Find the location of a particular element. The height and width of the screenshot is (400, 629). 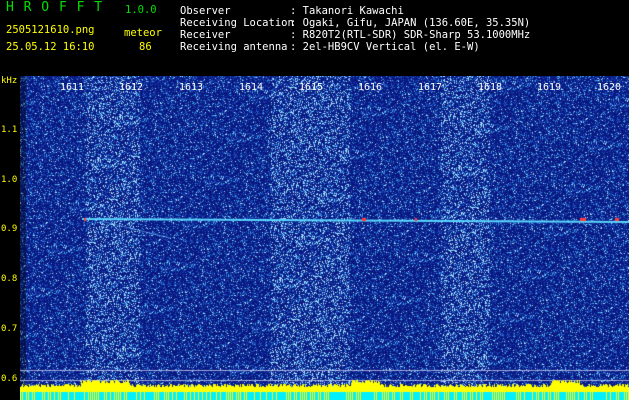

x-tick-1617: 1617 is located at coordinates (430, 87).